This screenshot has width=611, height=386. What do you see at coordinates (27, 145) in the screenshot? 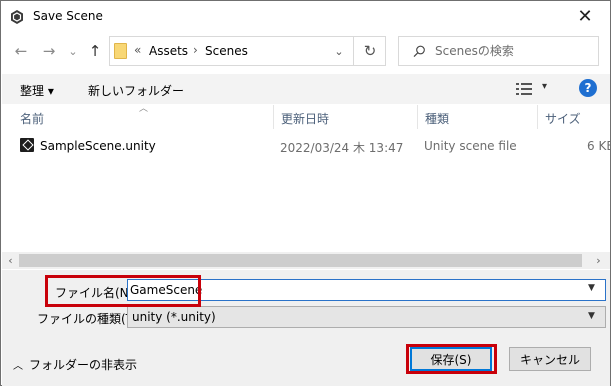
I see `unity-file-icon` at bounding box center [27, 145].